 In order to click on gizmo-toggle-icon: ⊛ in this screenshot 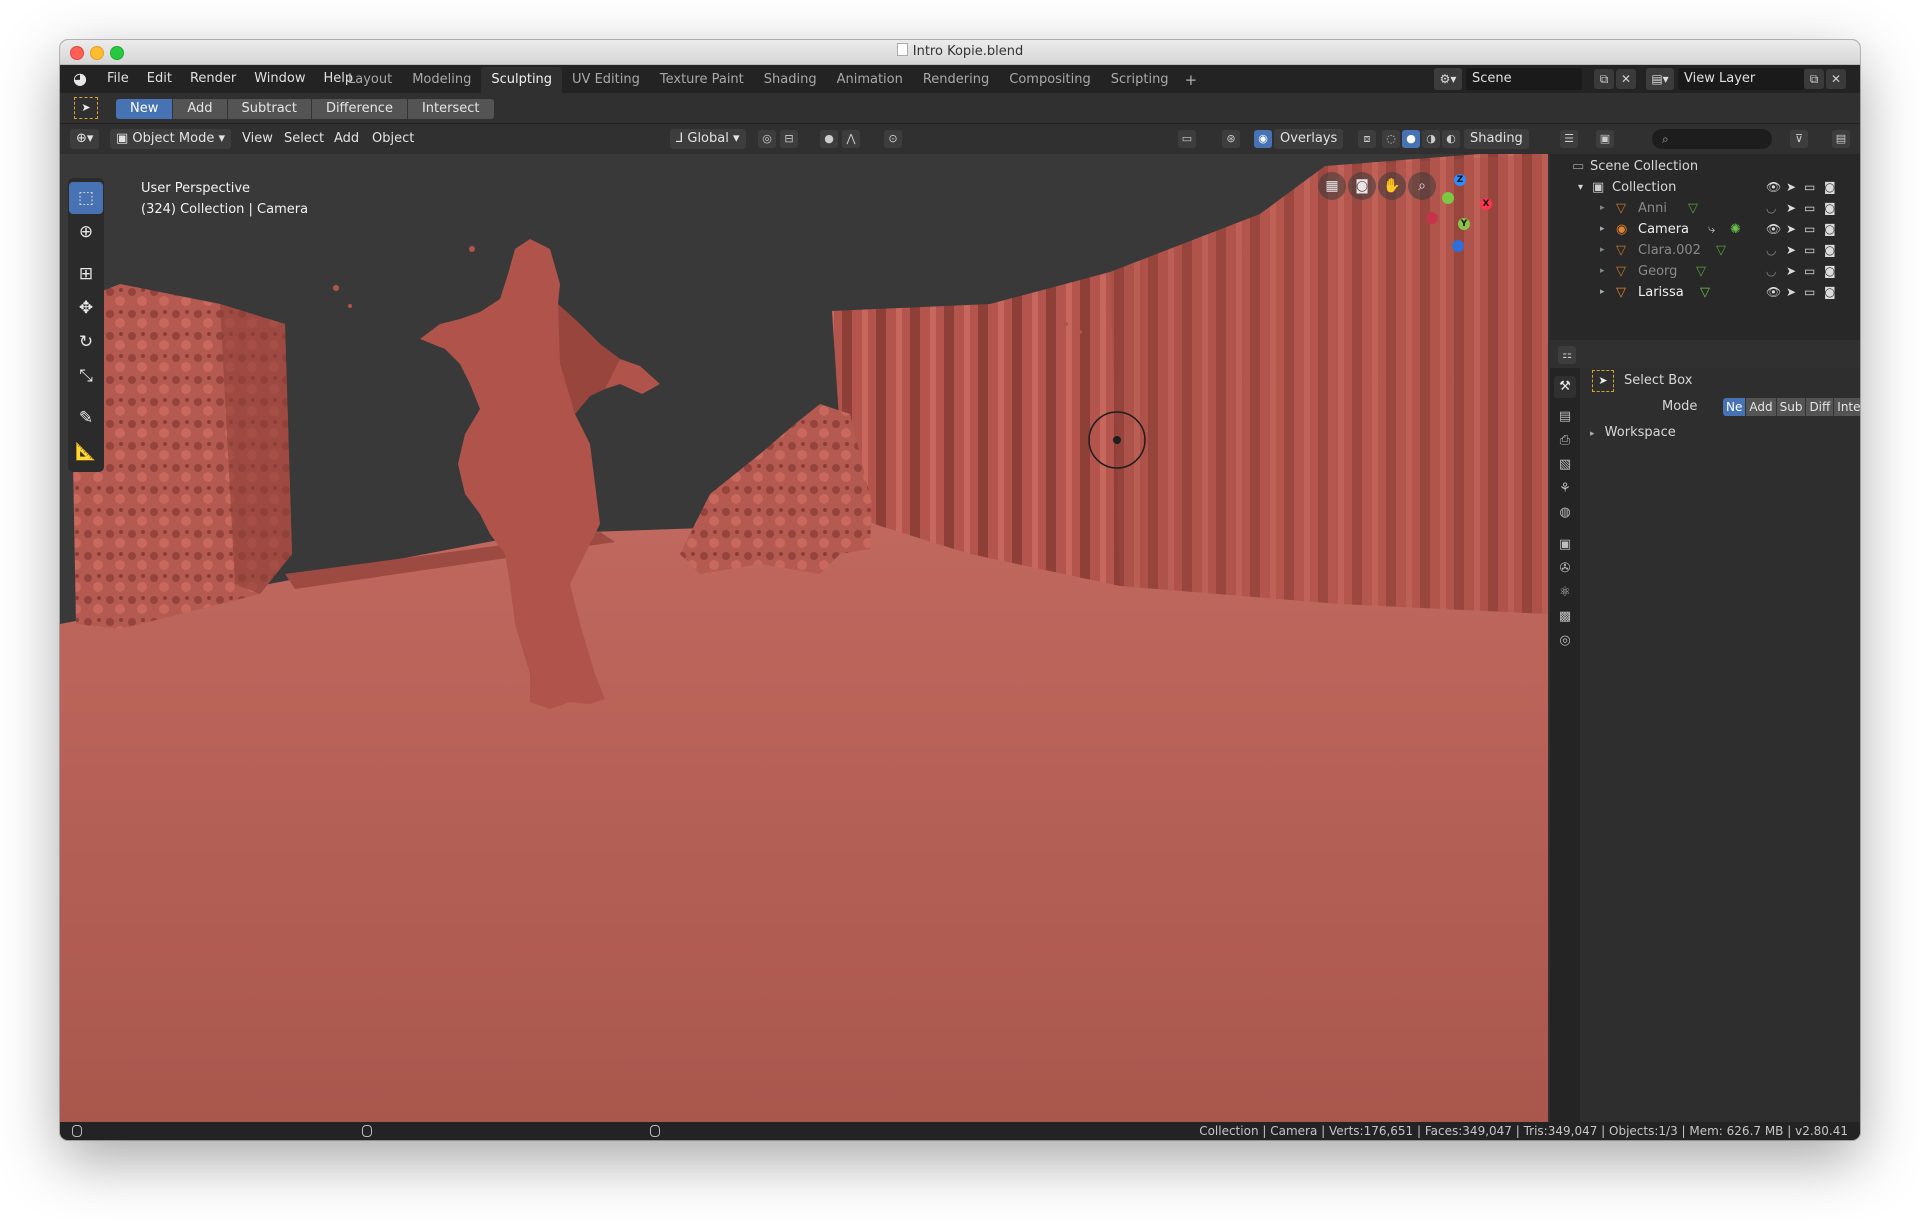, I will do `click(1231, 139)`.